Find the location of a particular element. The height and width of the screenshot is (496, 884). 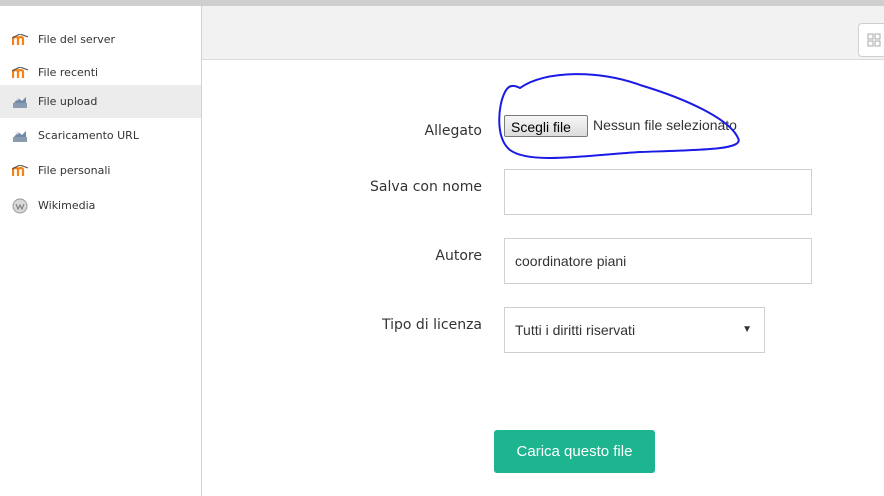

sidebar-item-file-upload: File upload is located at coordinates (100, 101).